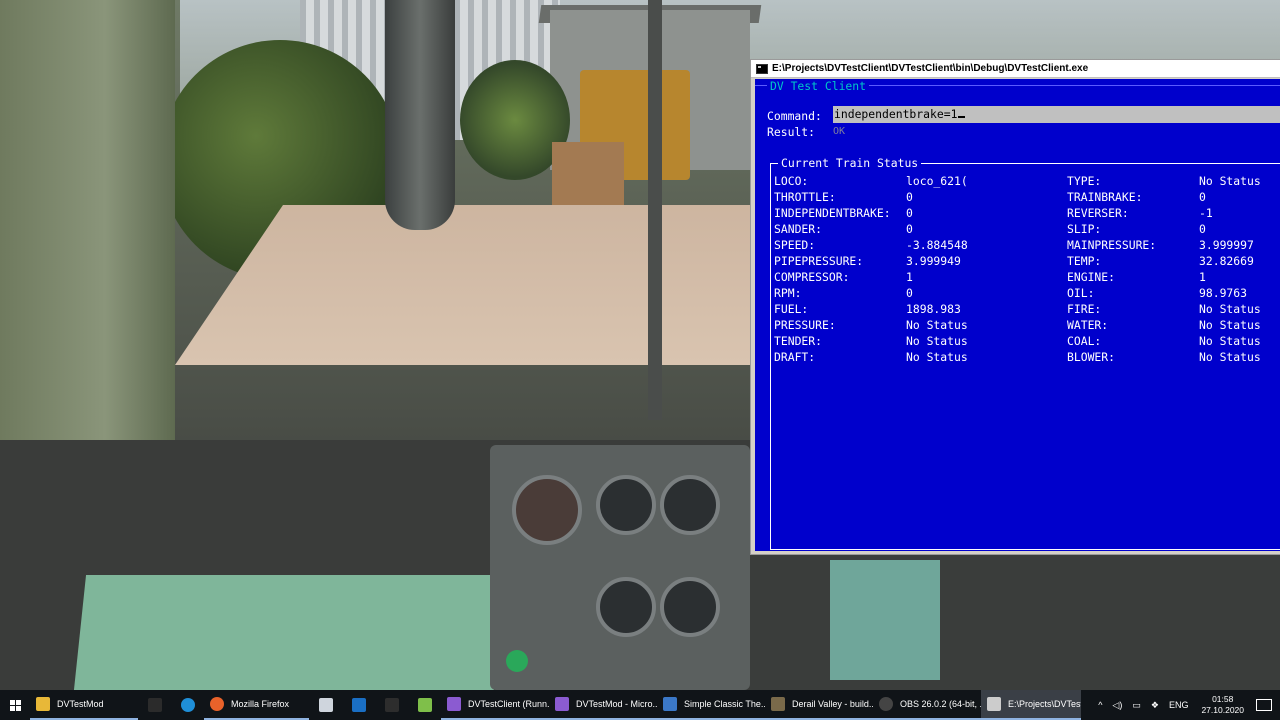 Image resolution: width=1280 pixels, height=720 pixels. I want to click on notepad-icon, so click(424, 705).